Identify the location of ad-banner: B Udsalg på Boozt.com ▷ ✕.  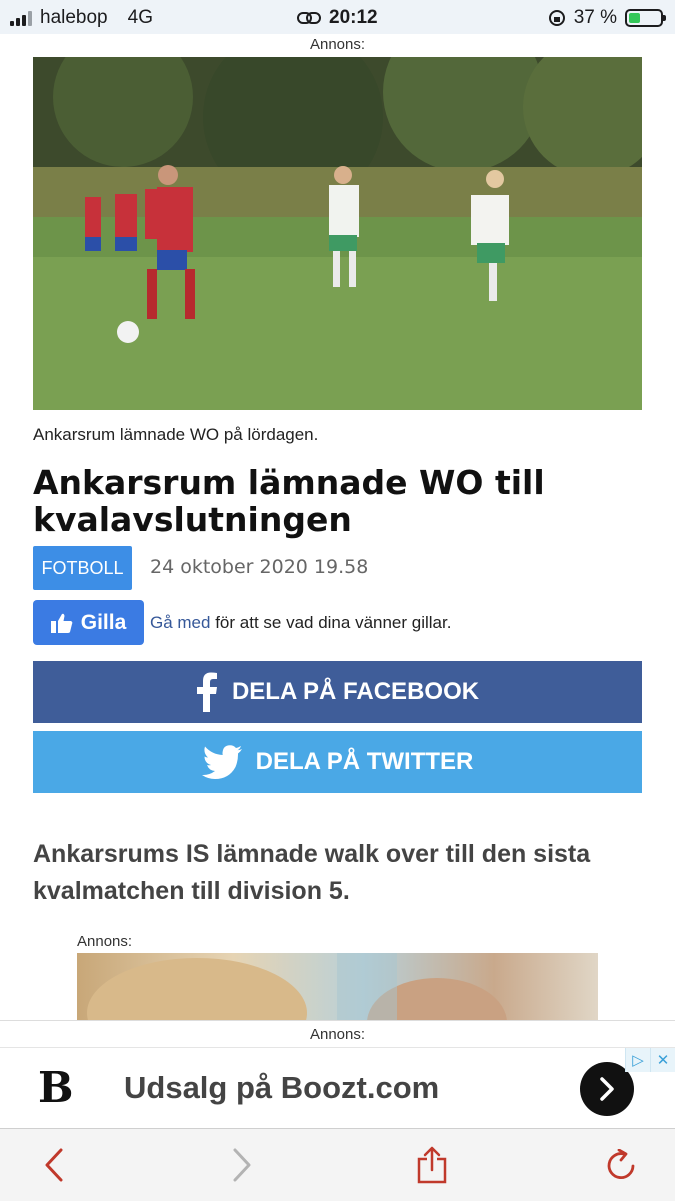
(337, 1088).